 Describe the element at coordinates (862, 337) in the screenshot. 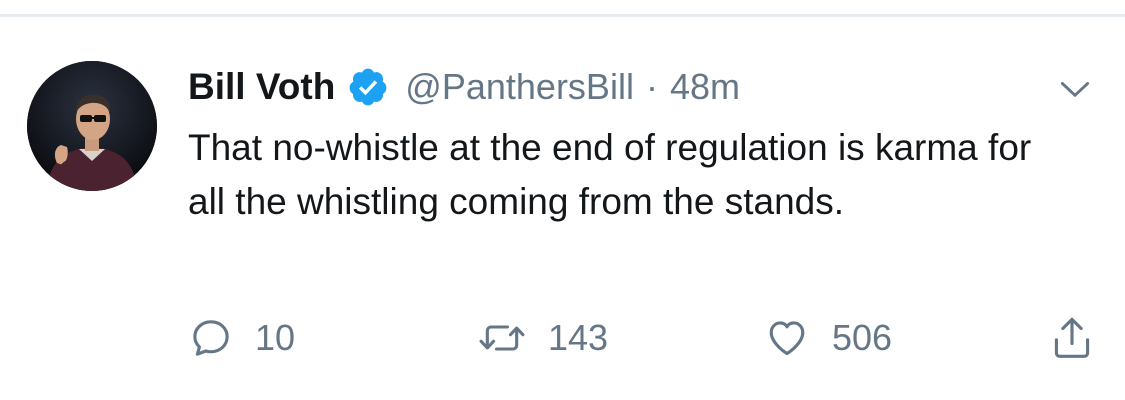

I see `like-count: 506` at that location.